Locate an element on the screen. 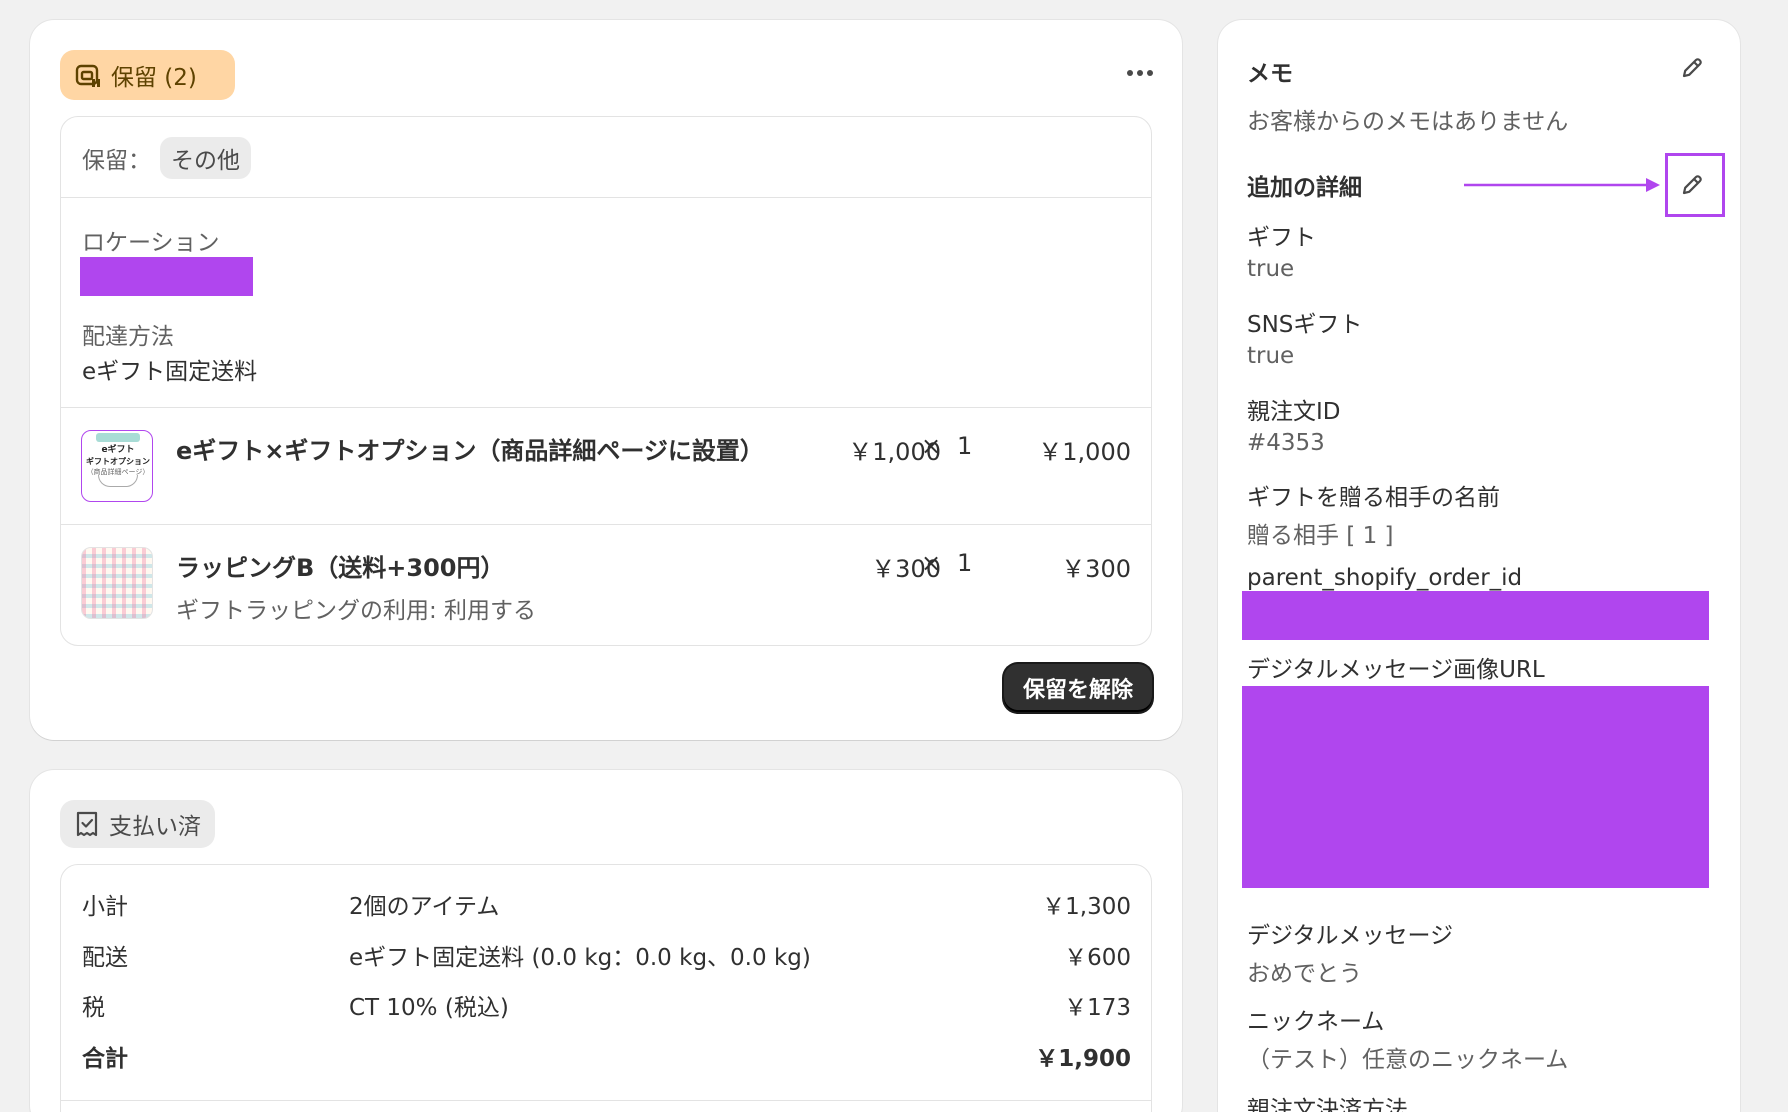  summary-row-label: 小計 is located at coordinates (105, 907).